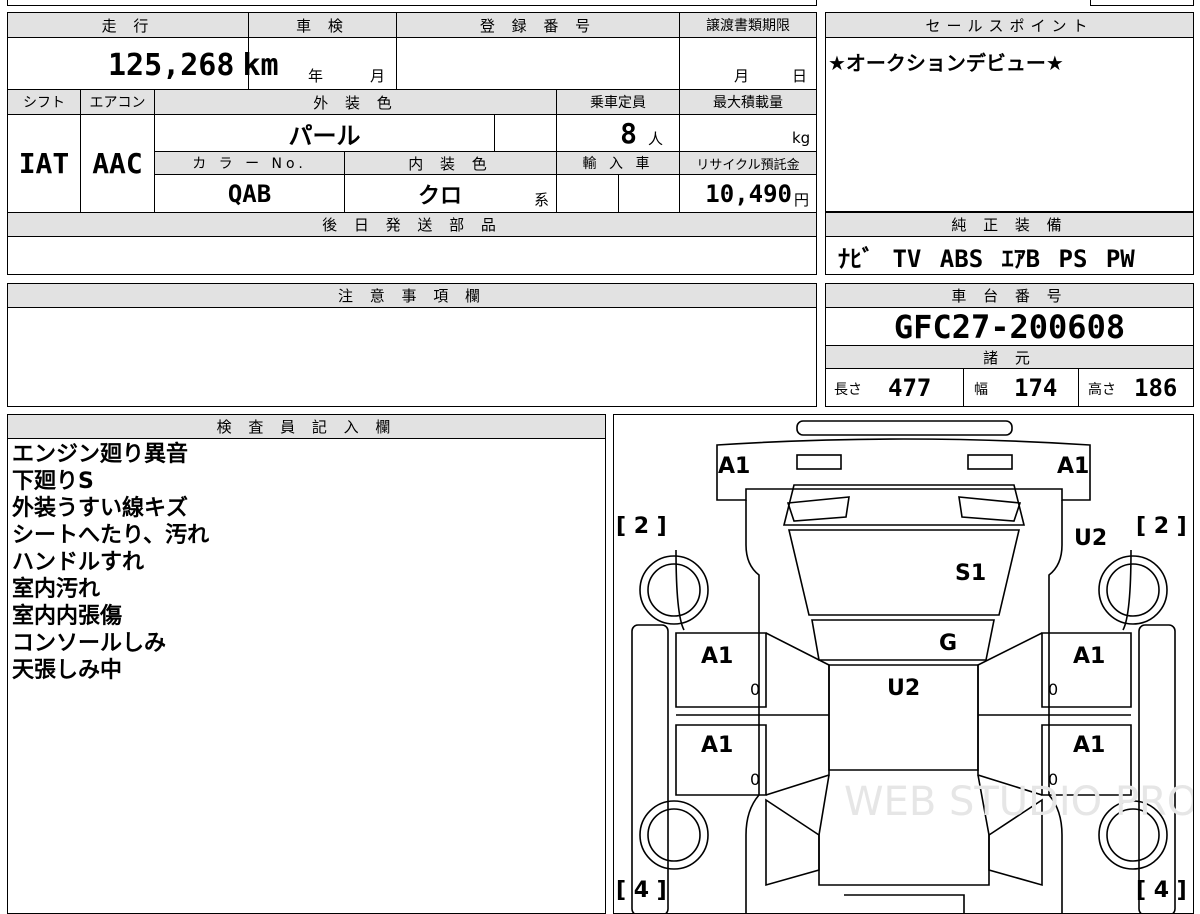 This screenshot has height=914, width=1200. I want to click on tire-tread-rear-left: [ 4 ], so click(641, 890).